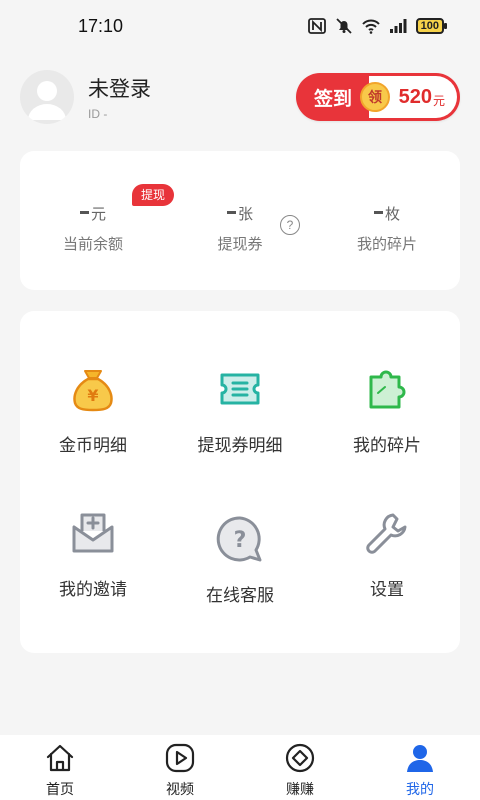  What do you see at coordinates (119, 88) in the screenshot?
I see `username: 未登录` at bounding box center [119, 88].